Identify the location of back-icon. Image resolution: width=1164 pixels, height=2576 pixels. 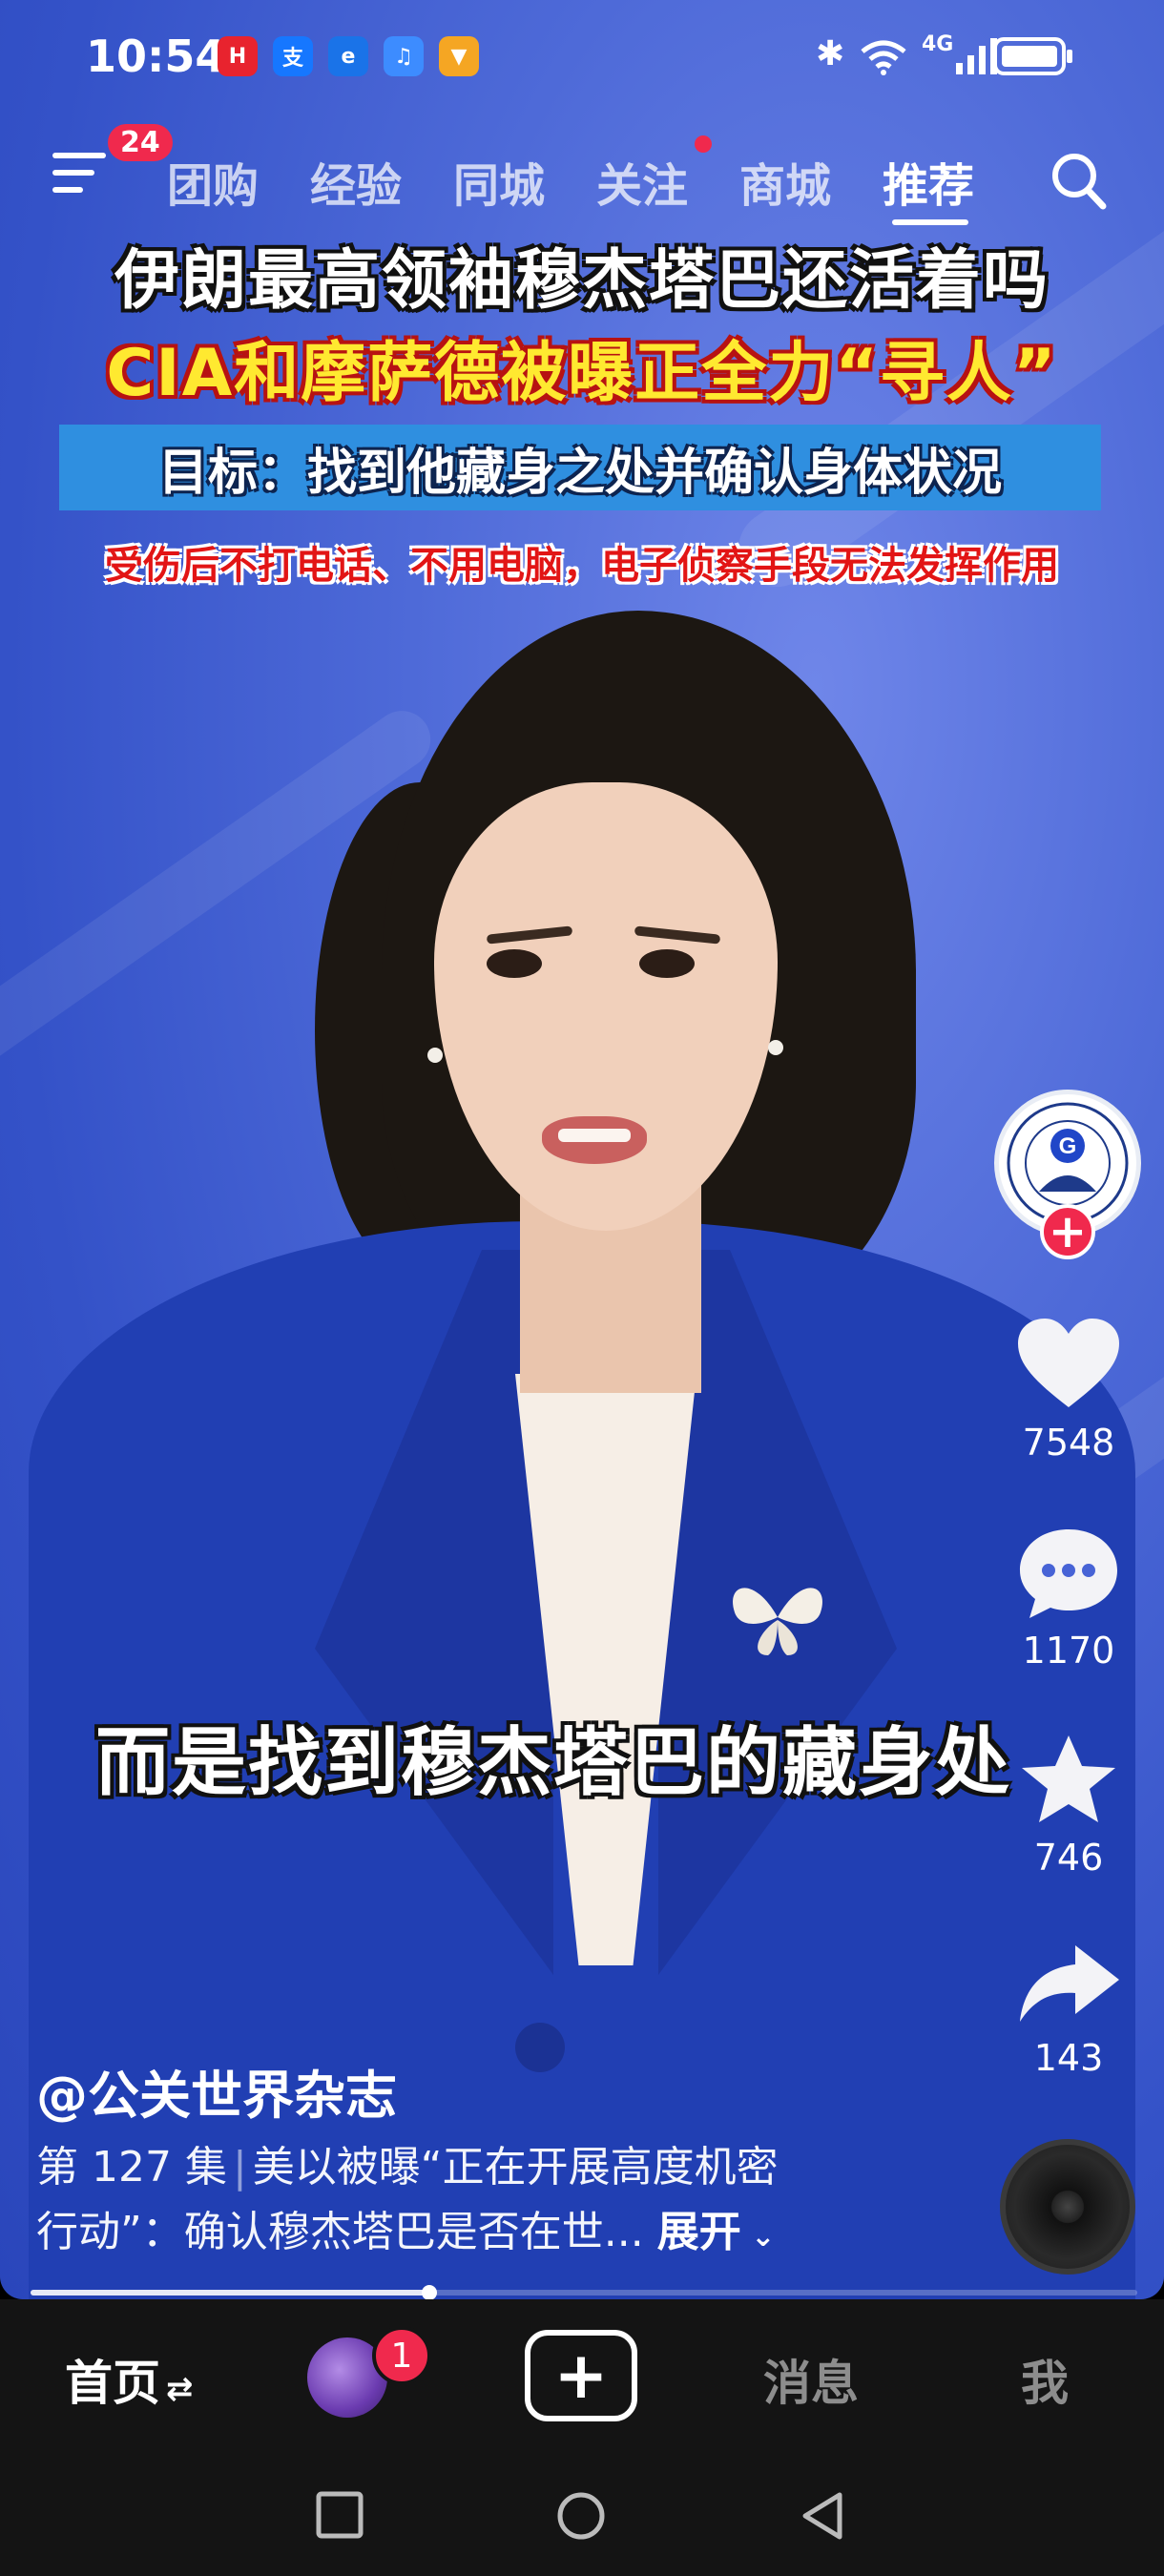
(822, 2516).